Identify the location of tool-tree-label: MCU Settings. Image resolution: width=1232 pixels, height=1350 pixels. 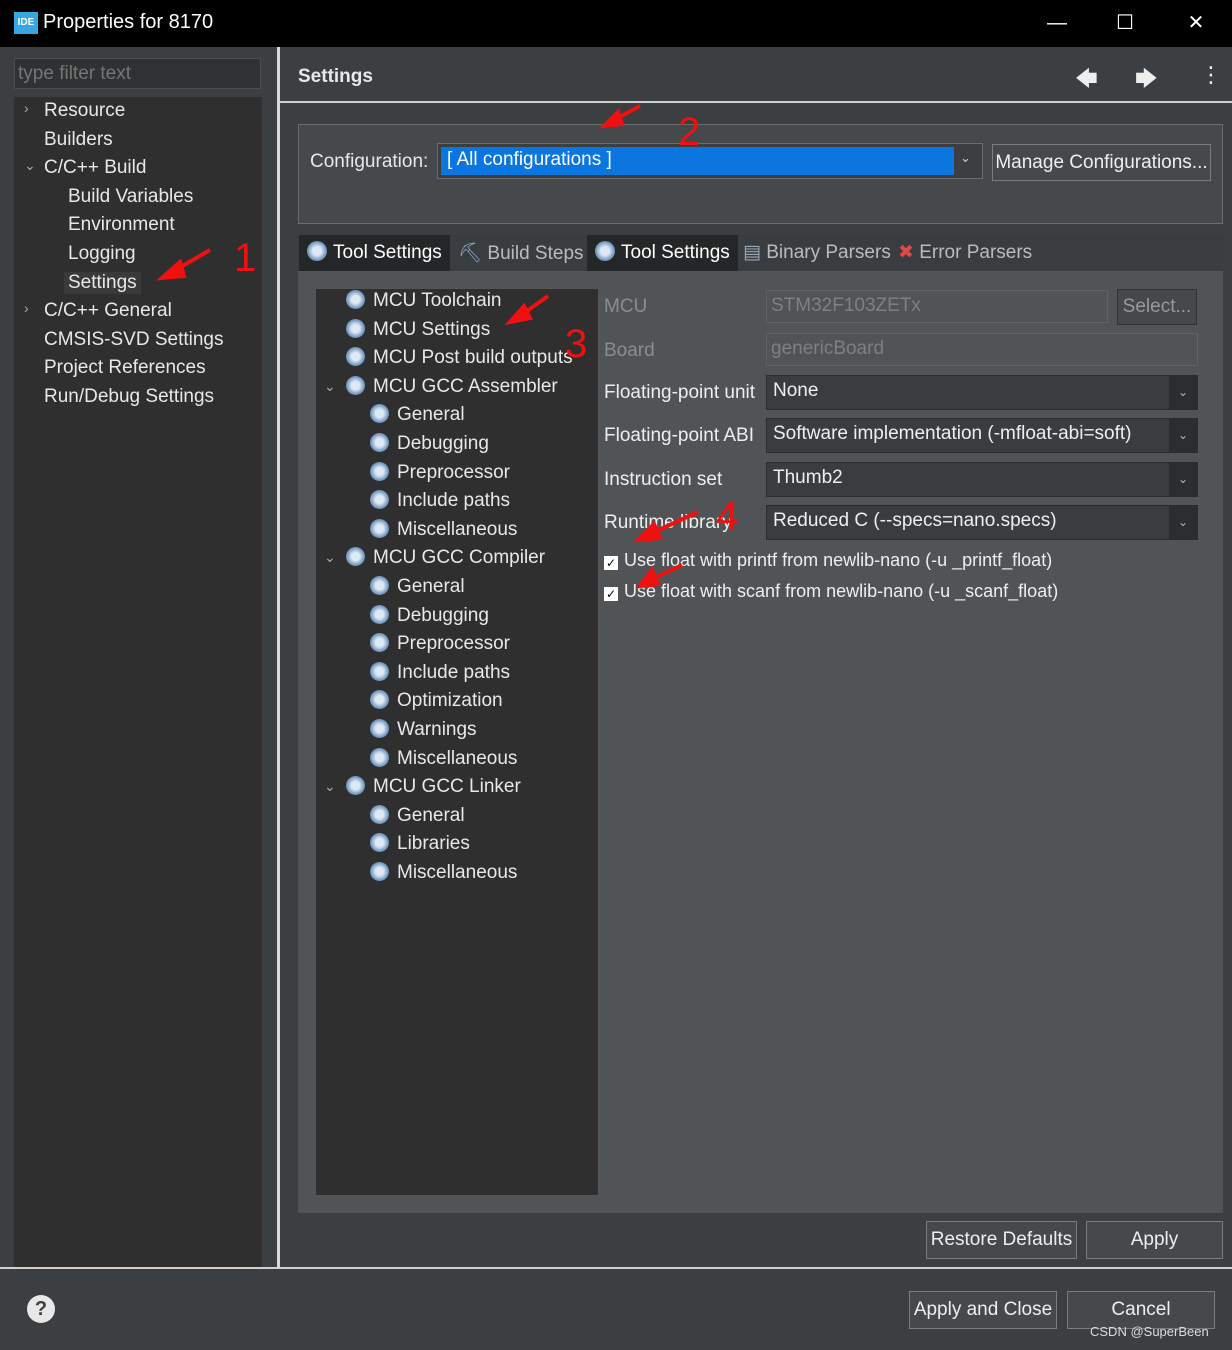
(432, 329).